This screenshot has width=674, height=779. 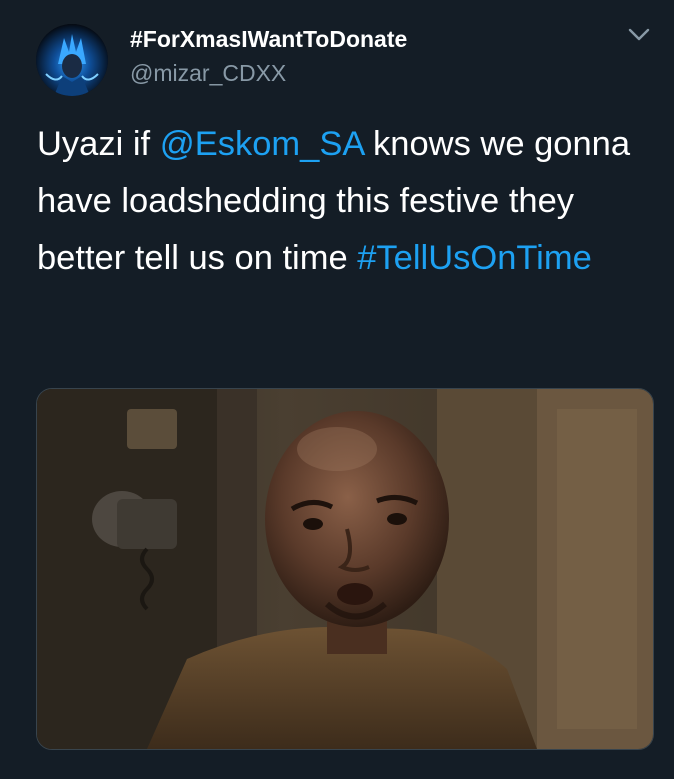 What do you see at coordinates (474, 258) in the screenshot?
I see `hashtag-link: #TellUsOnTime` at bounding box center [474, 258].